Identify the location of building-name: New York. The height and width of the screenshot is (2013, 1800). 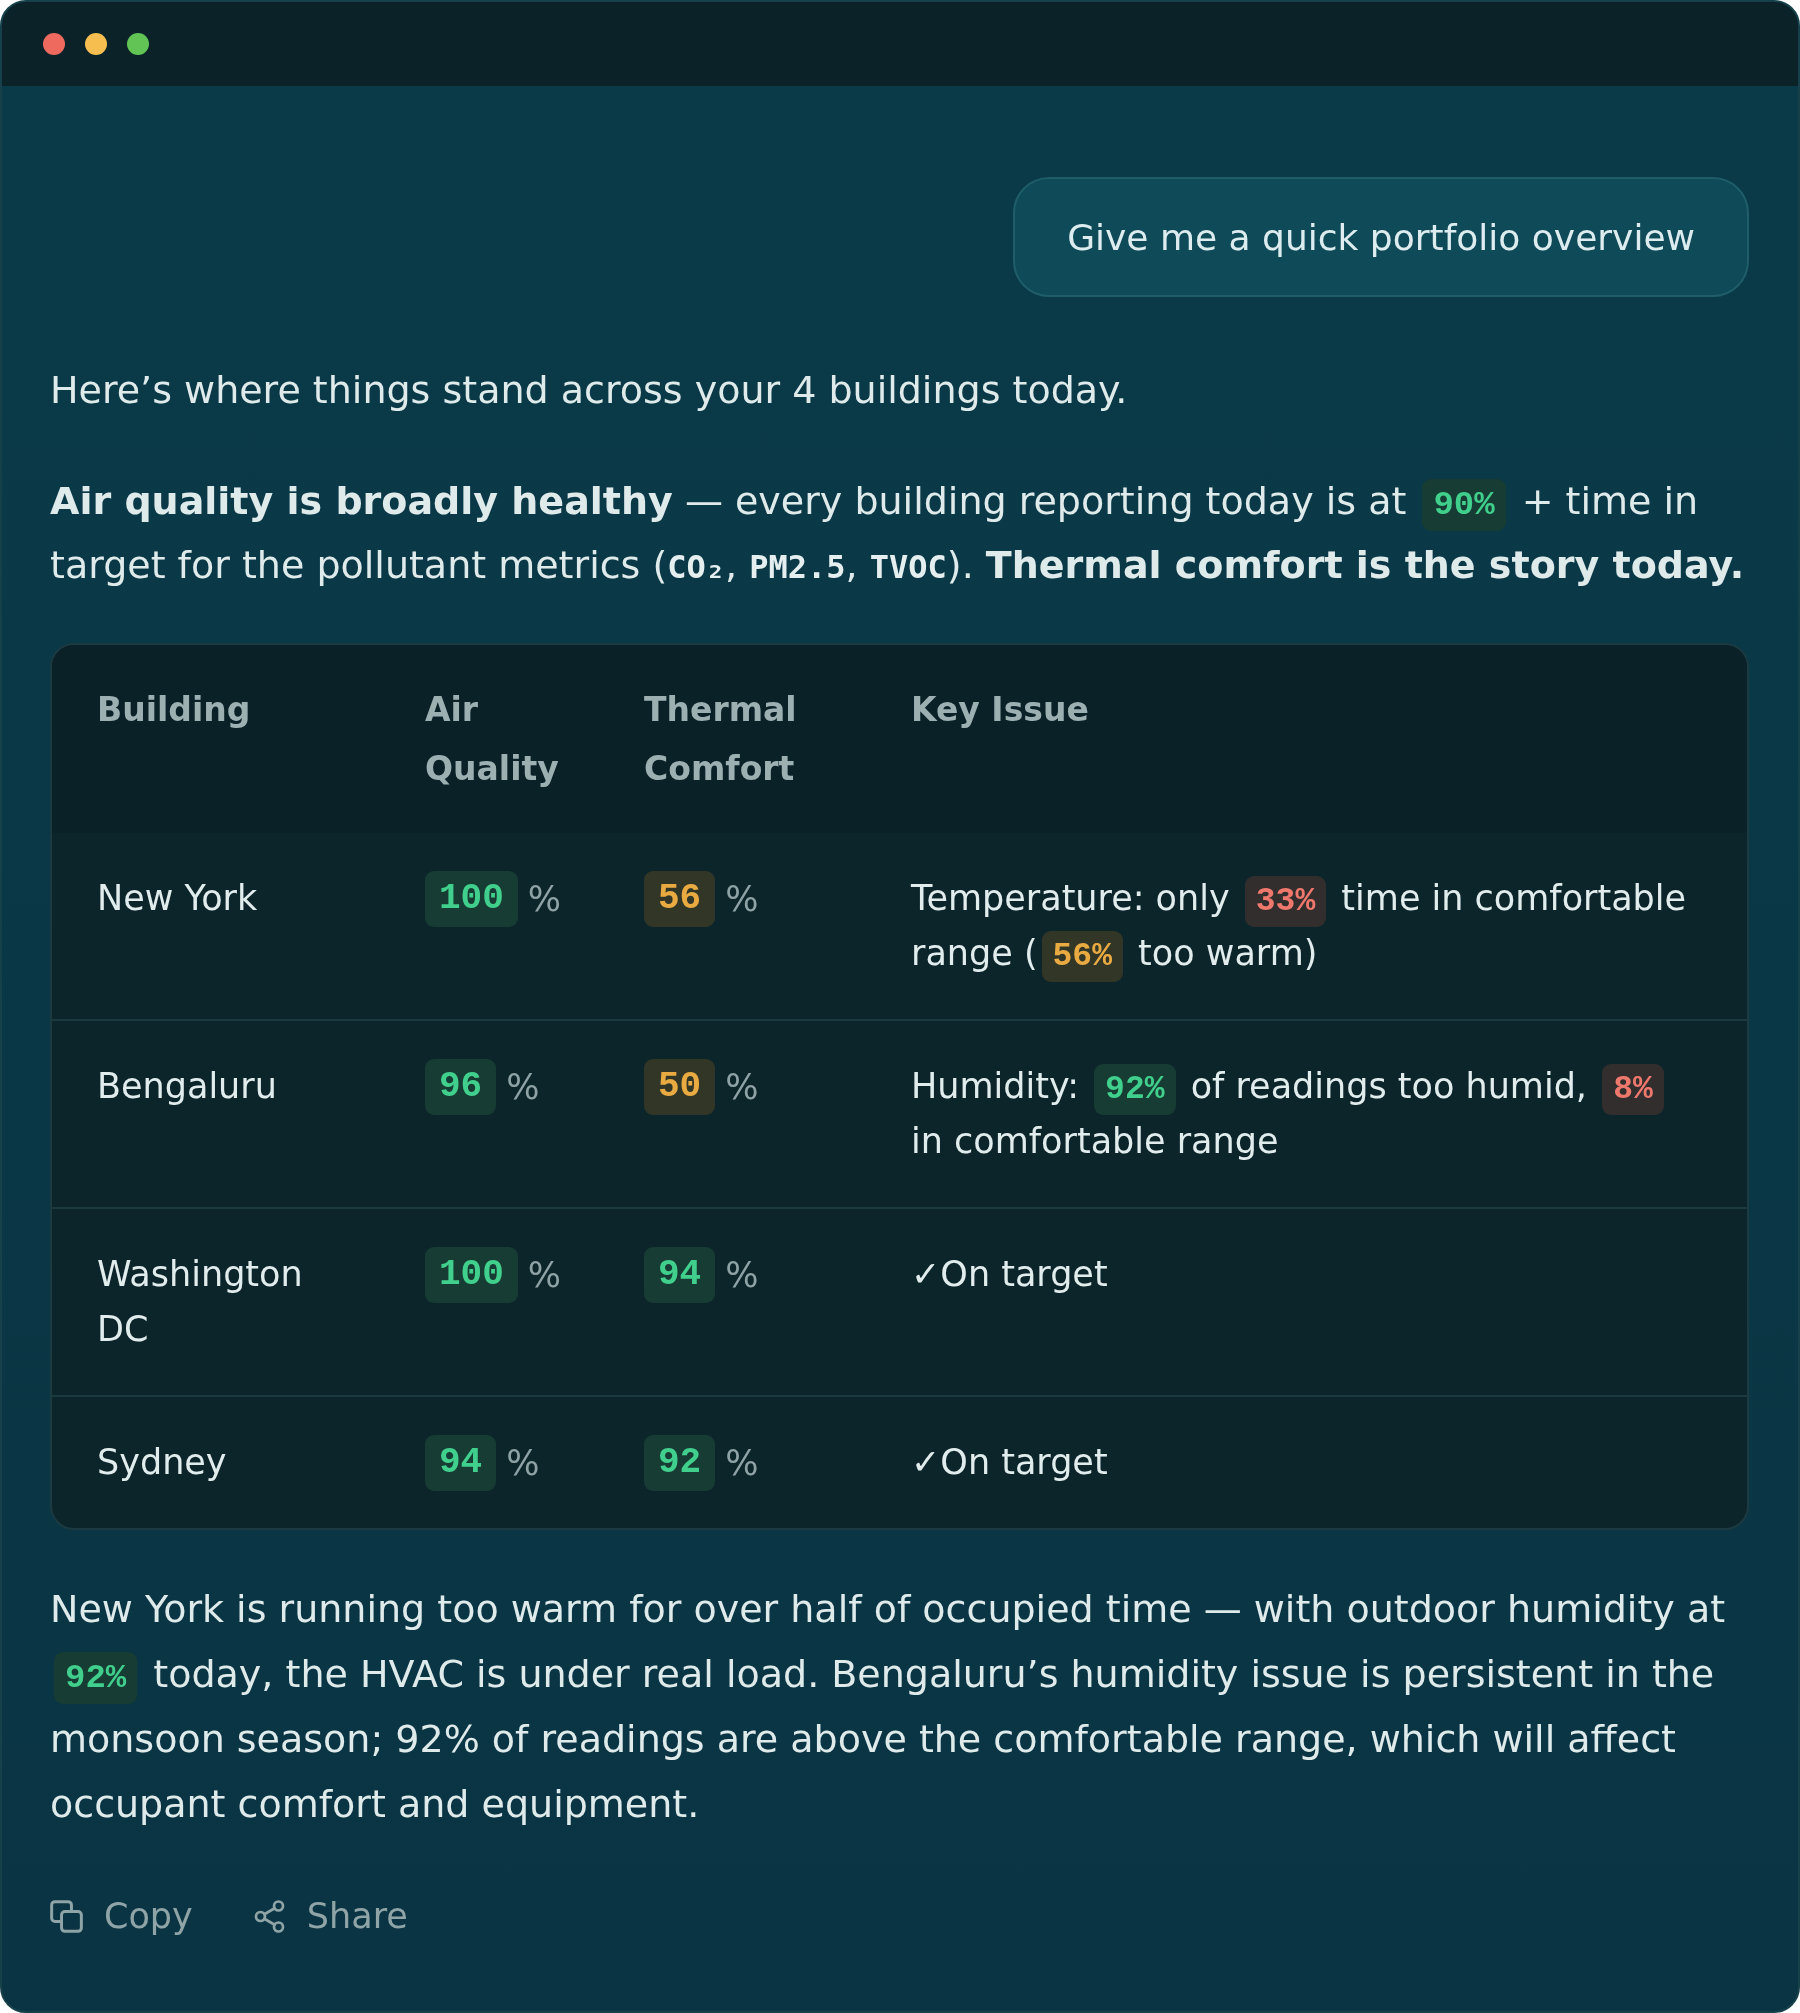
(177, 898).